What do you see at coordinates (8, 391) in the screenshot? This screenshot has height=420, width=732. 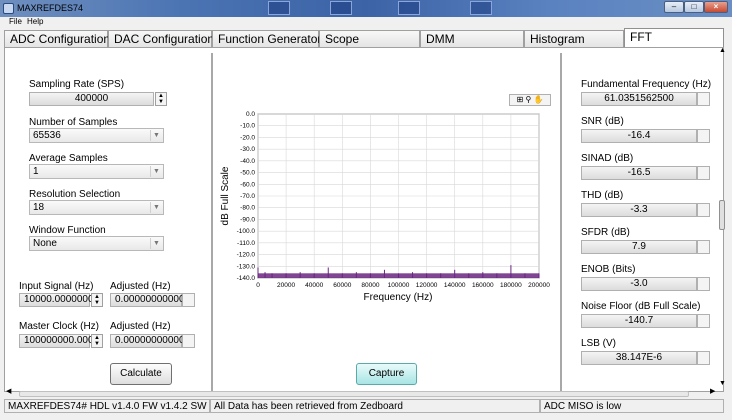 I see `scroll-left-icon: ◀` at bounding box center [8, 391].